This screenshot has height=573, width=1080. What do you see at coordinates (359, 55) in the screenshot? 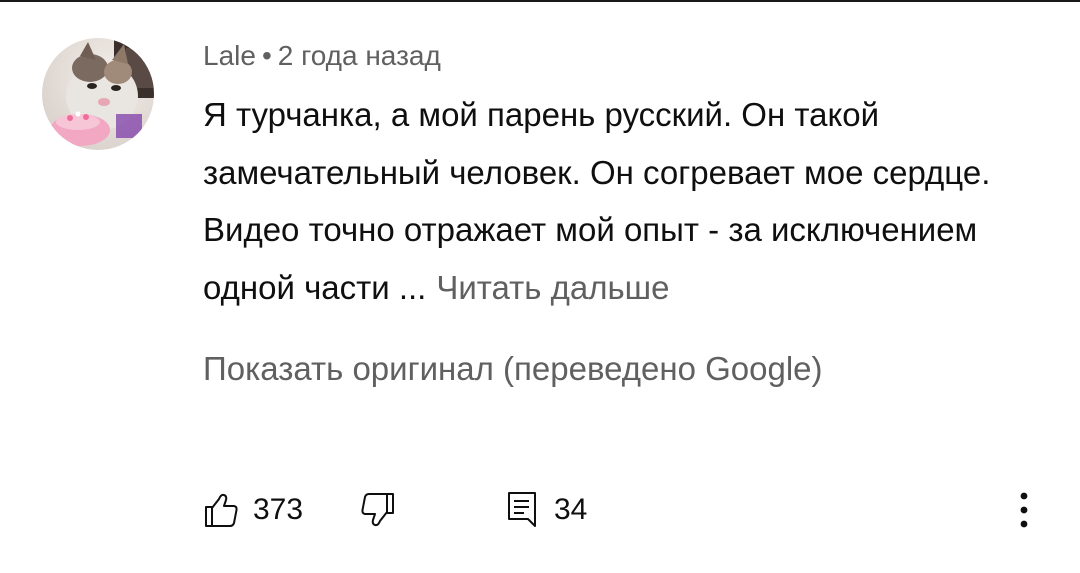
I see `comment-timestamp: 2 года назад` at bounding box center [359, 55].